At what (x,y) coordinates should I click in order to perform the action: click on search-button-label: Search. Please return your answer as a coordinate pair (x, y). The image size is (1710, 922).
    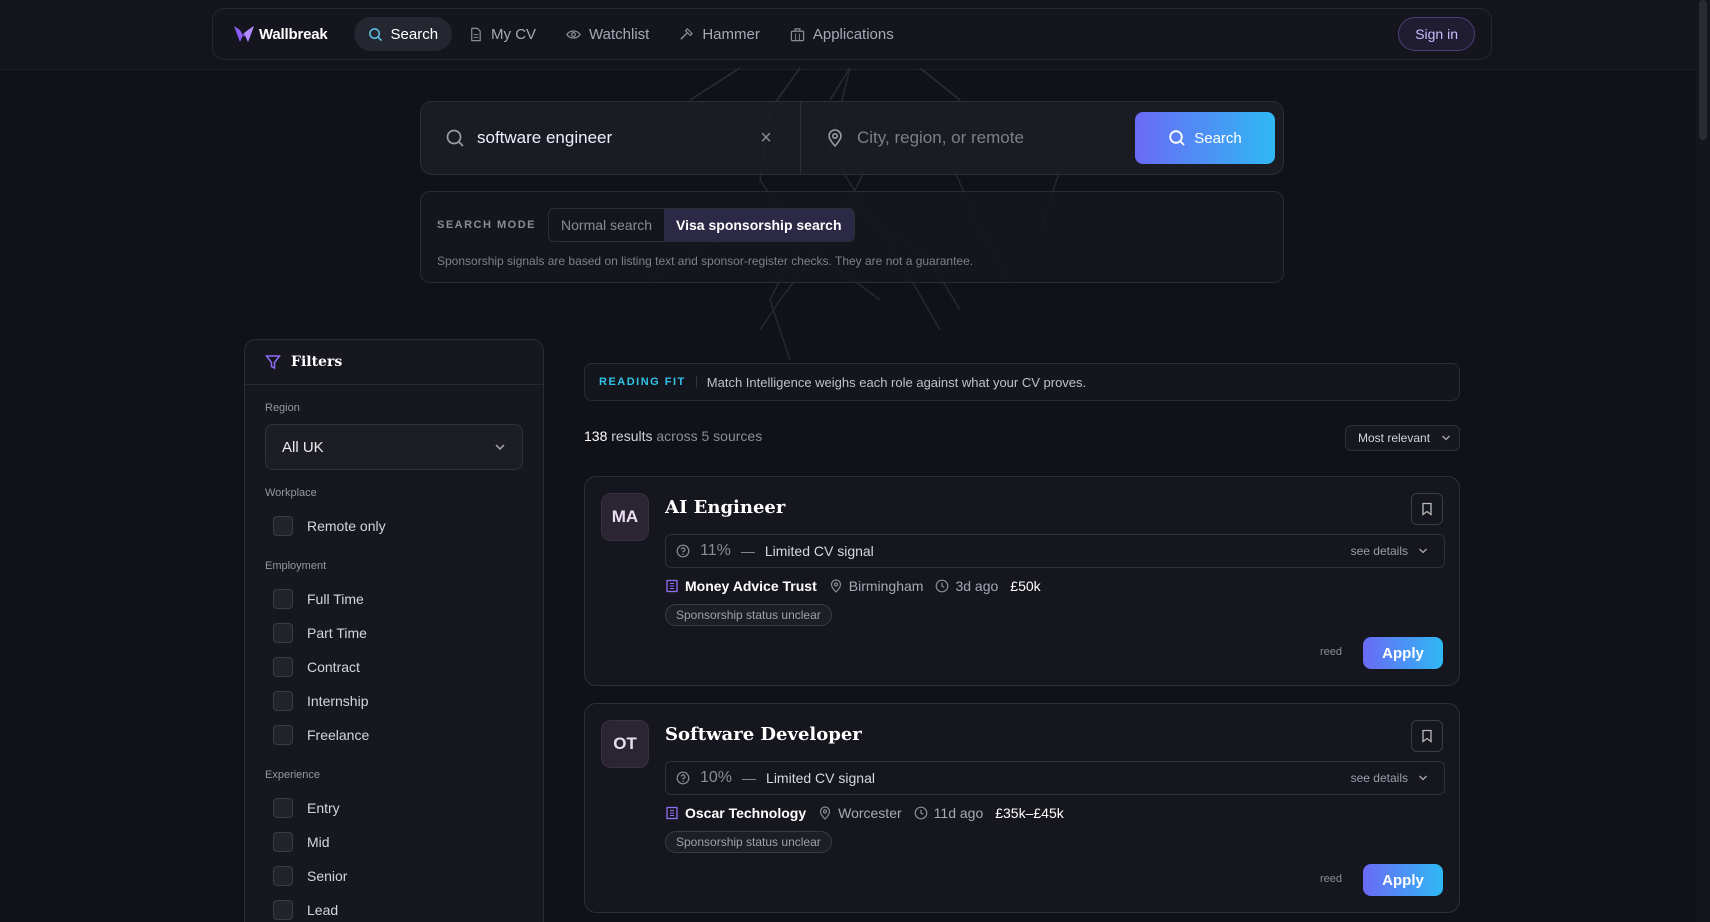
    Looking at the image, I should click on (1218, 138).